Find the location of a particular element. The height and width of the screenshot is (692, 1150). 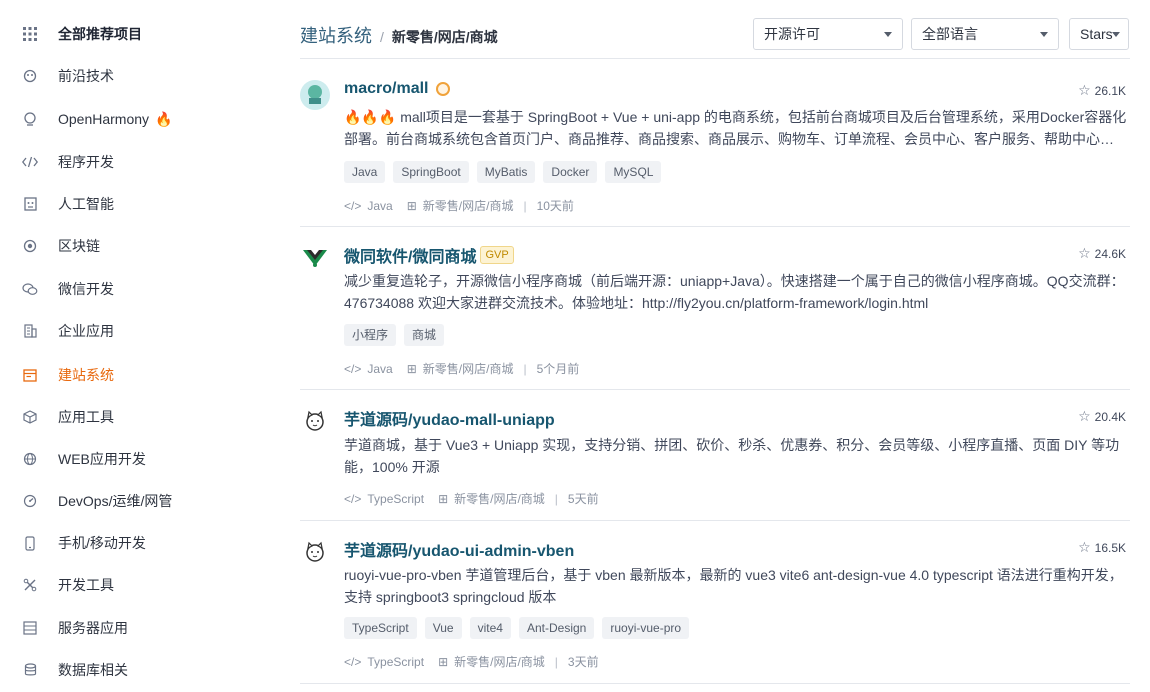

sidebar-item-web: WEB应用开发 is located at coordinates (125, 459).